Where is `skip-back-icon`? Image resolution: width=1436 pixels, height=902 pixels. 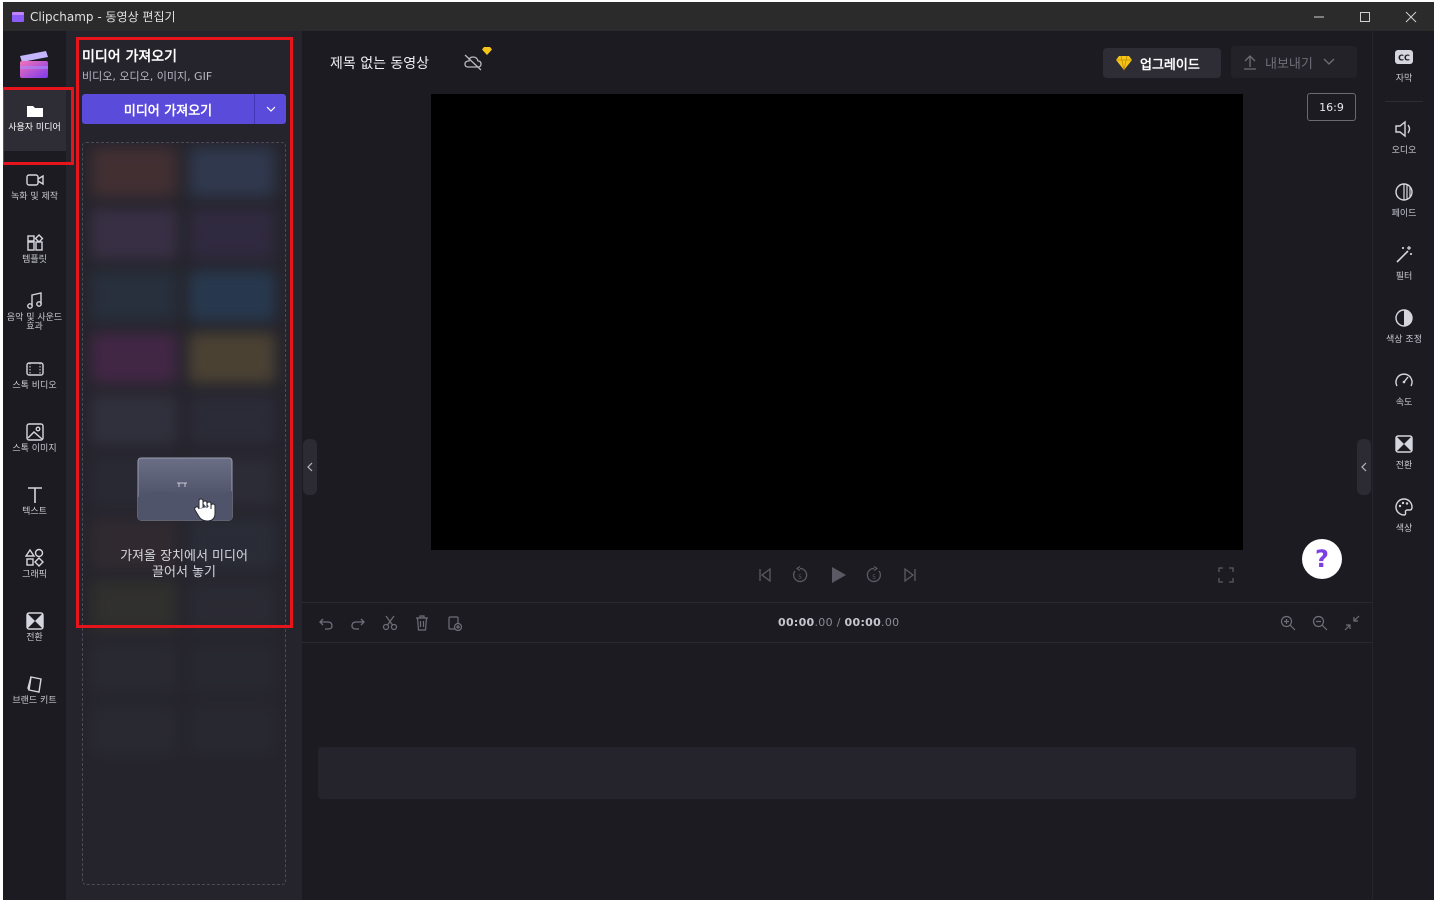
skip-back-icon is located at coordinates (765, 575).